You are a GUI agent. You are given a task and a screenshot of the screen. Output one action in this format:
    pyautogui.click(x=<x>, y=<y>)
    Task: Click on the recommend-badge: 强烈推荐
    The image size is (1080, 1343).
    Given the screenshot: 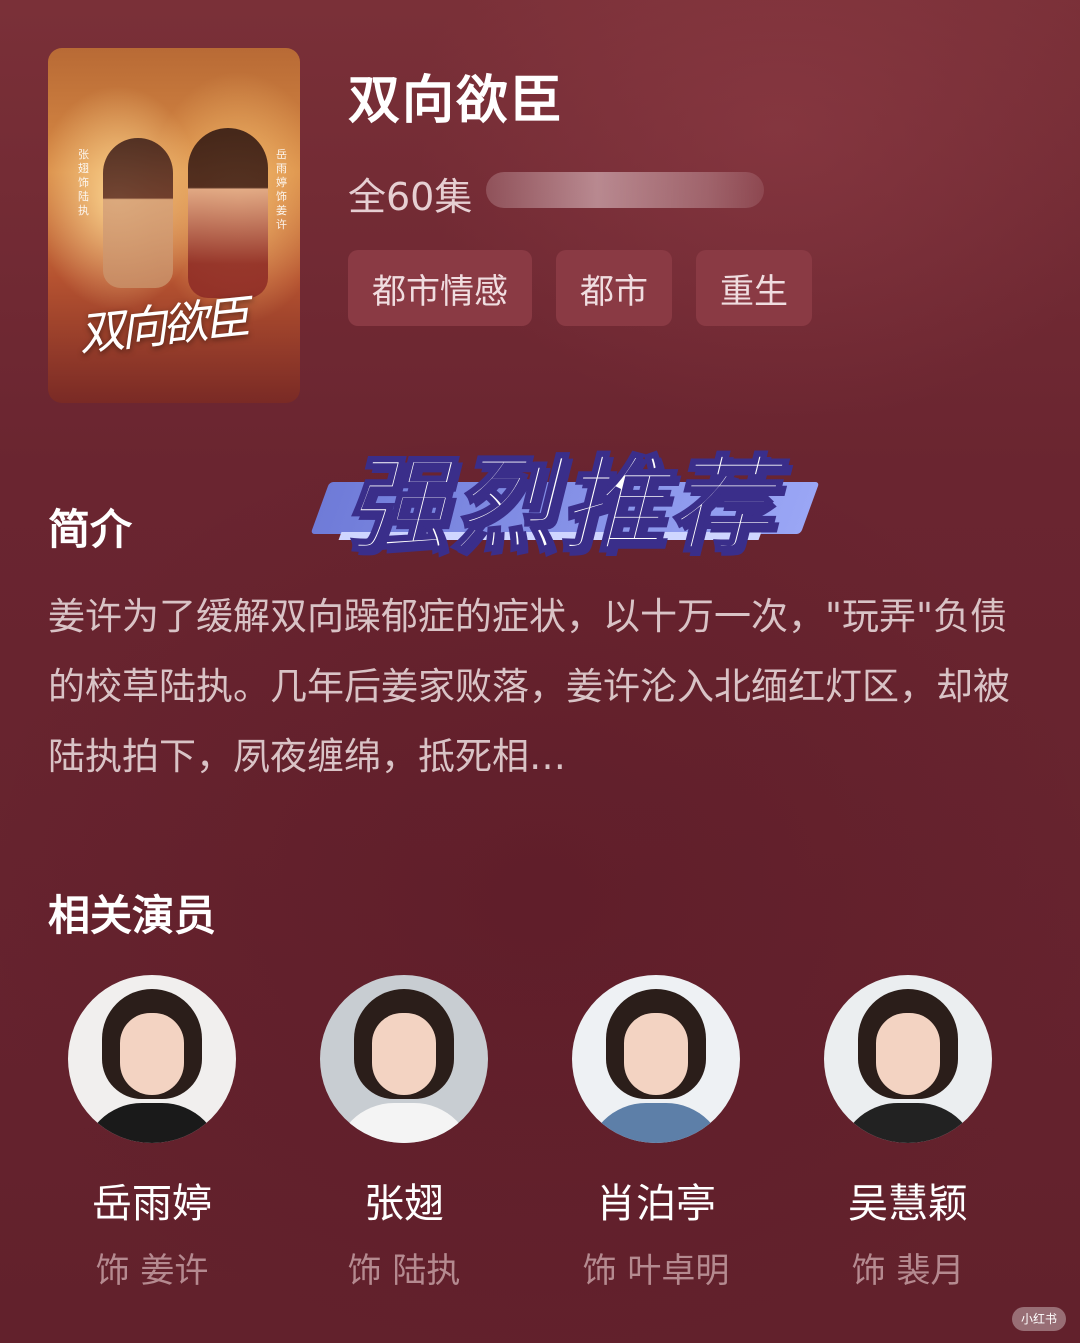 What is the action you would take?
    pyautogui.click(x=565, y=494)
    